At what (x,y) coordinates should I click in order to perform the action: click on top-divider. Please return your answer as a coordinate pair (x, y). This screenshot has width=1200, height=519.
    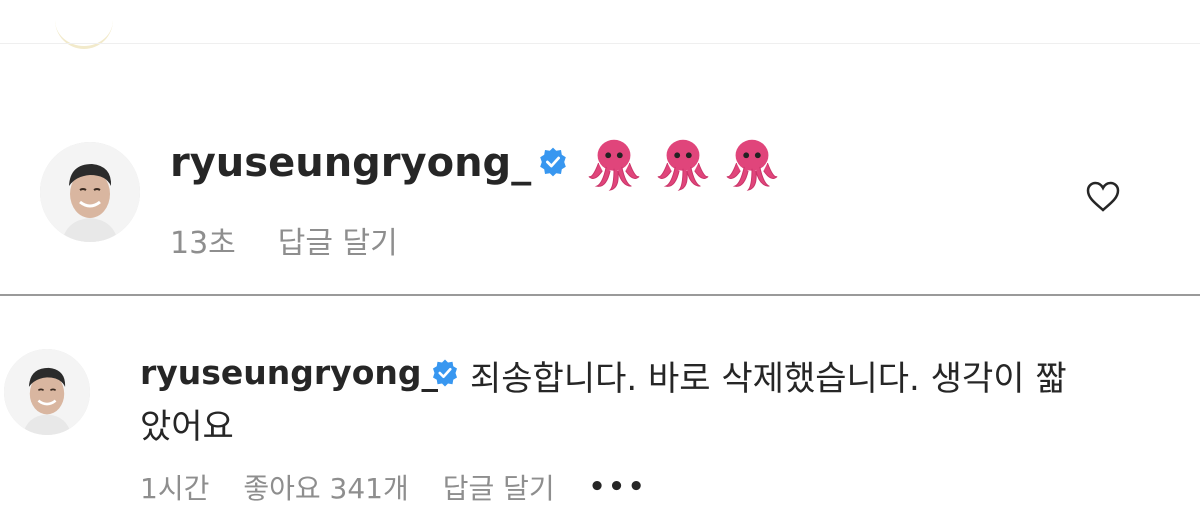
    Looking at the image, I should click on (600, 43).